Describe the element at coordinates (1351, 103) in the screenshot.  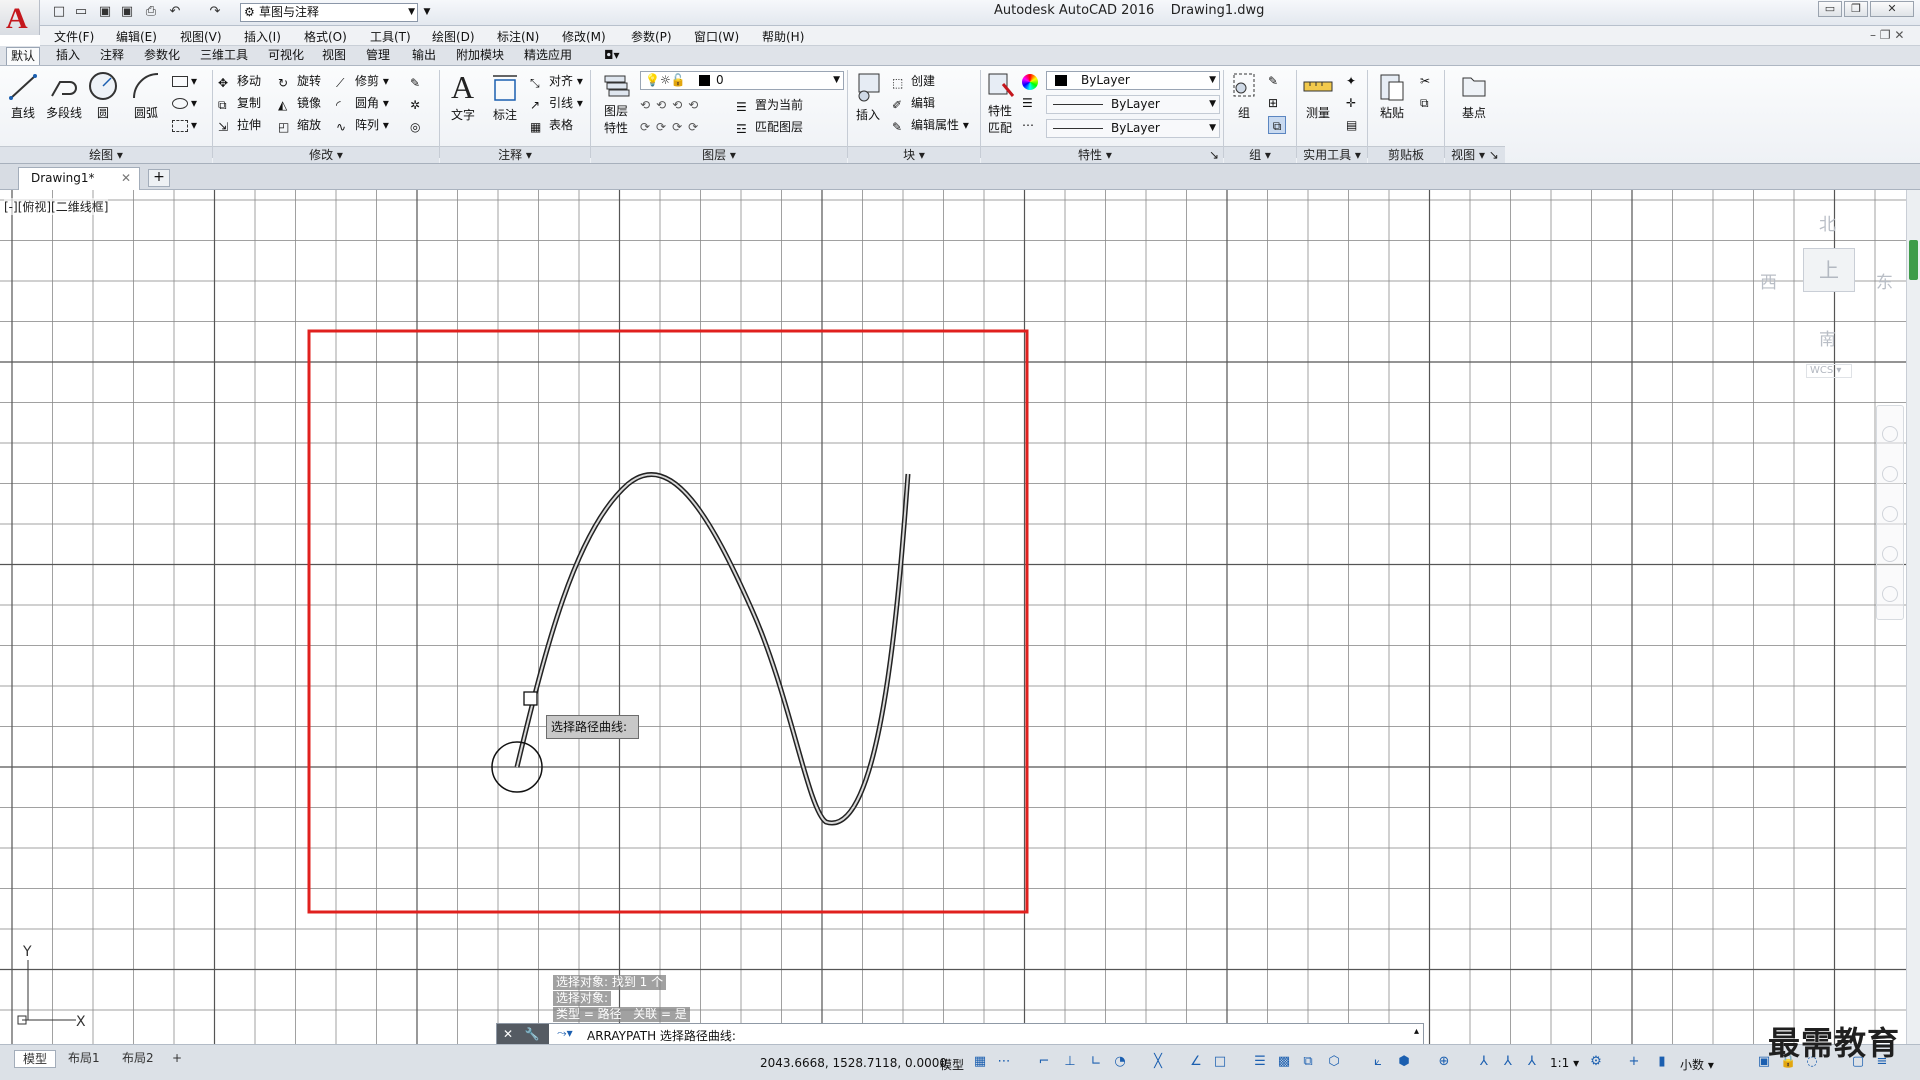
I see `point-icon: ✛` at that location.